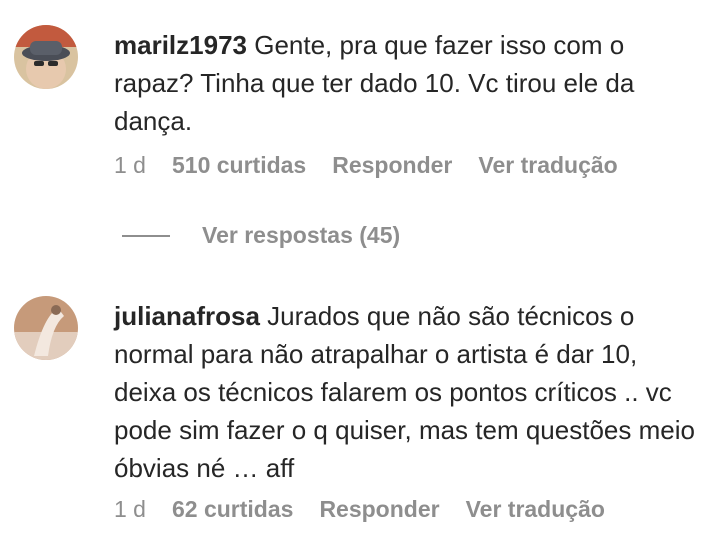 The width and height of the screenshot is (724, 536). What do you see at coordinates (301, 235) in the screenshot?
I see `view-replies-label: Ver respostas (45)` at bounding box center [301, 235].